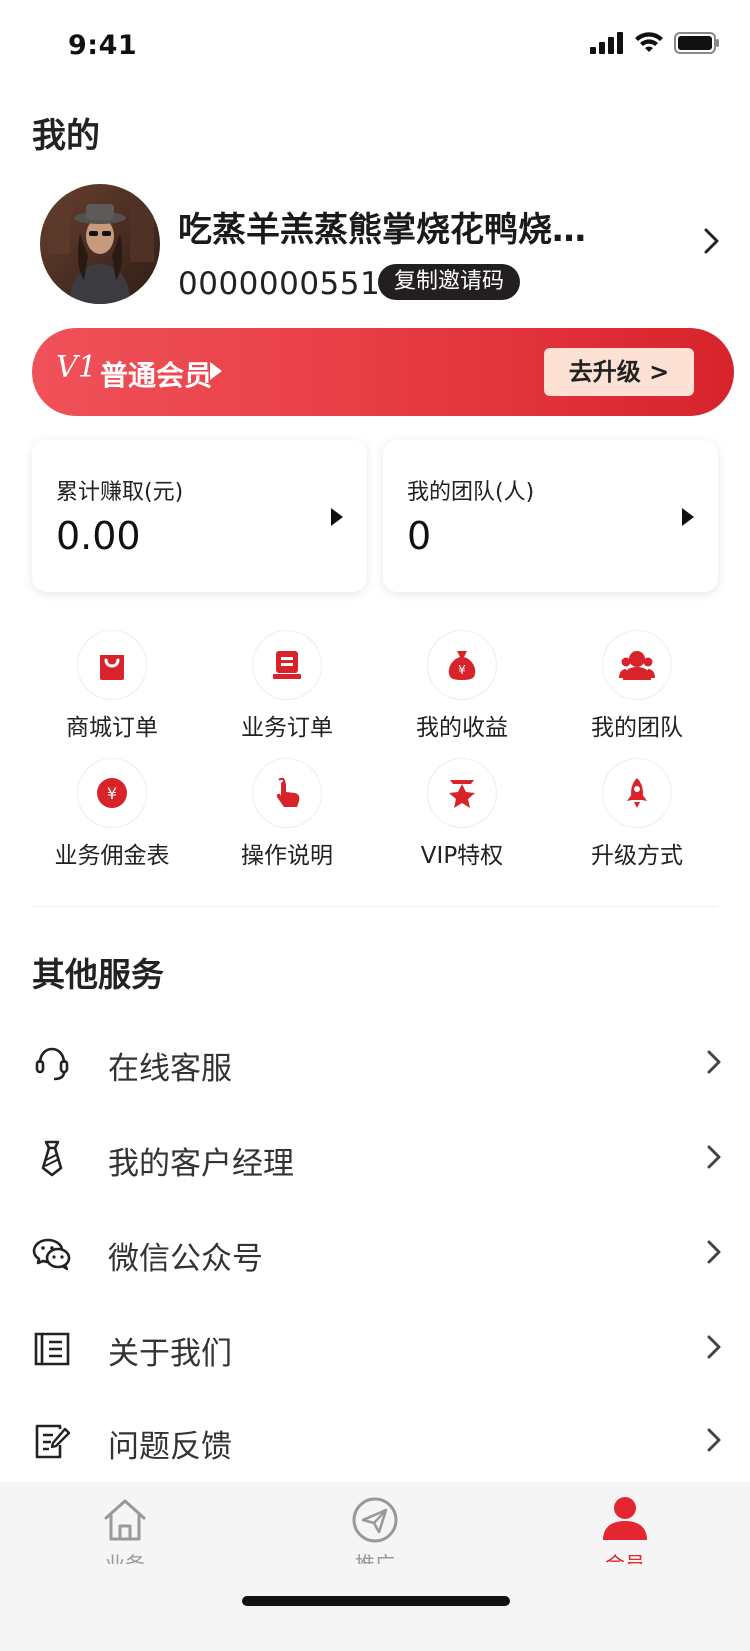 The image size is (750, 1651). Describe the element at coordinates (287, 856) in the screenshot. I see `grid-label: 操作说明` at that location.